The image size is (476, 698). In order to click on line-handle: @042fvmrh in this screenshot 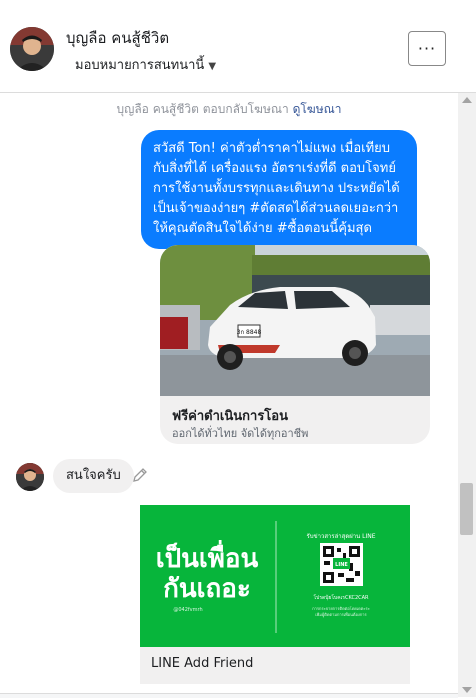, I will do `click(187, 610)`.